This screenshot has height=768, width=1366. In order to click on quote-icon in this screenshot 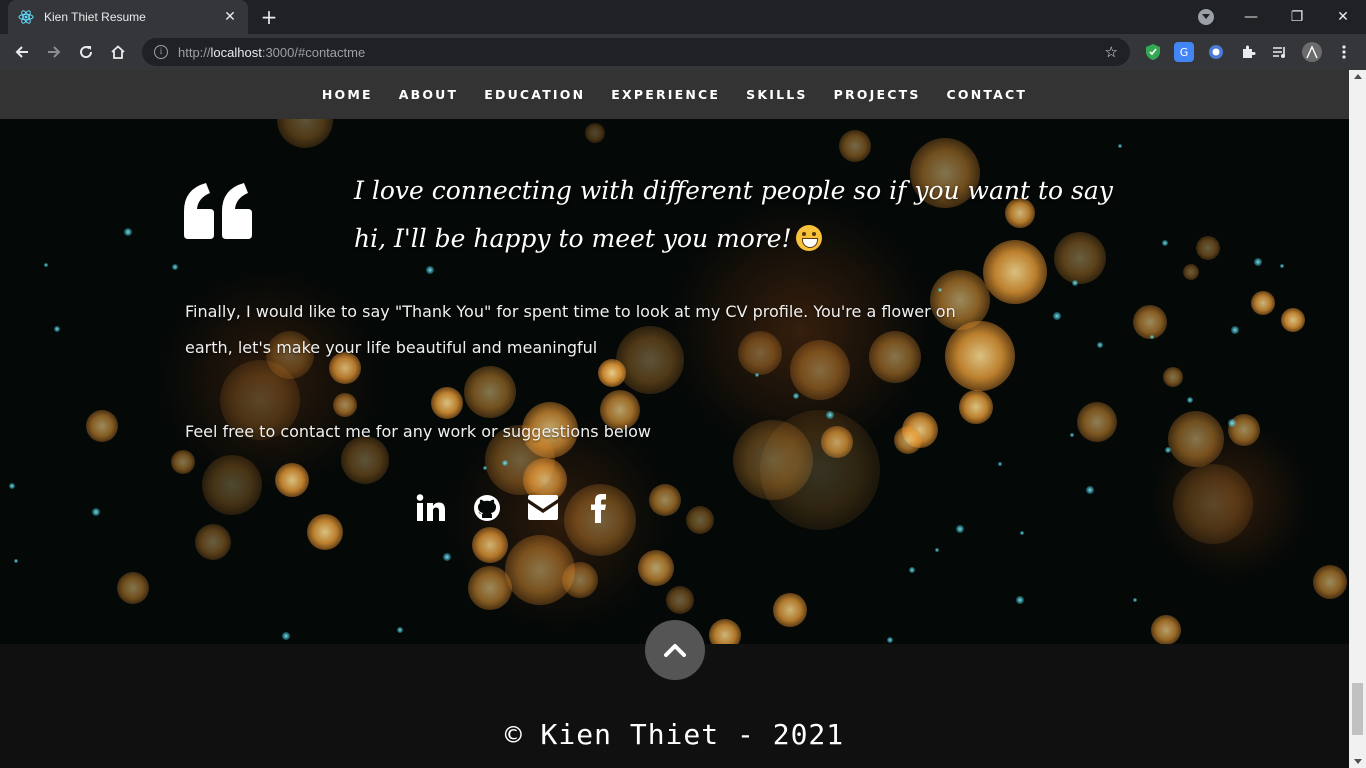, I will do `click(219, 211)`.